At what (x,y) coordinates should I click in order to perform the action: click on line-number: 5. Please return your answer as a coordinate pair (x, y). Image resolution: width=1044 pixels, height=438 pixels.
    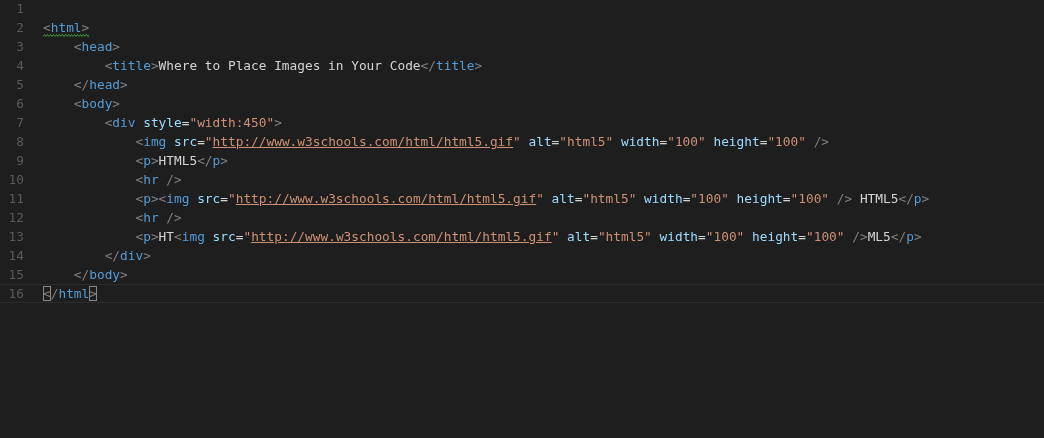
    Looking at the image, I should click on (20, 85).